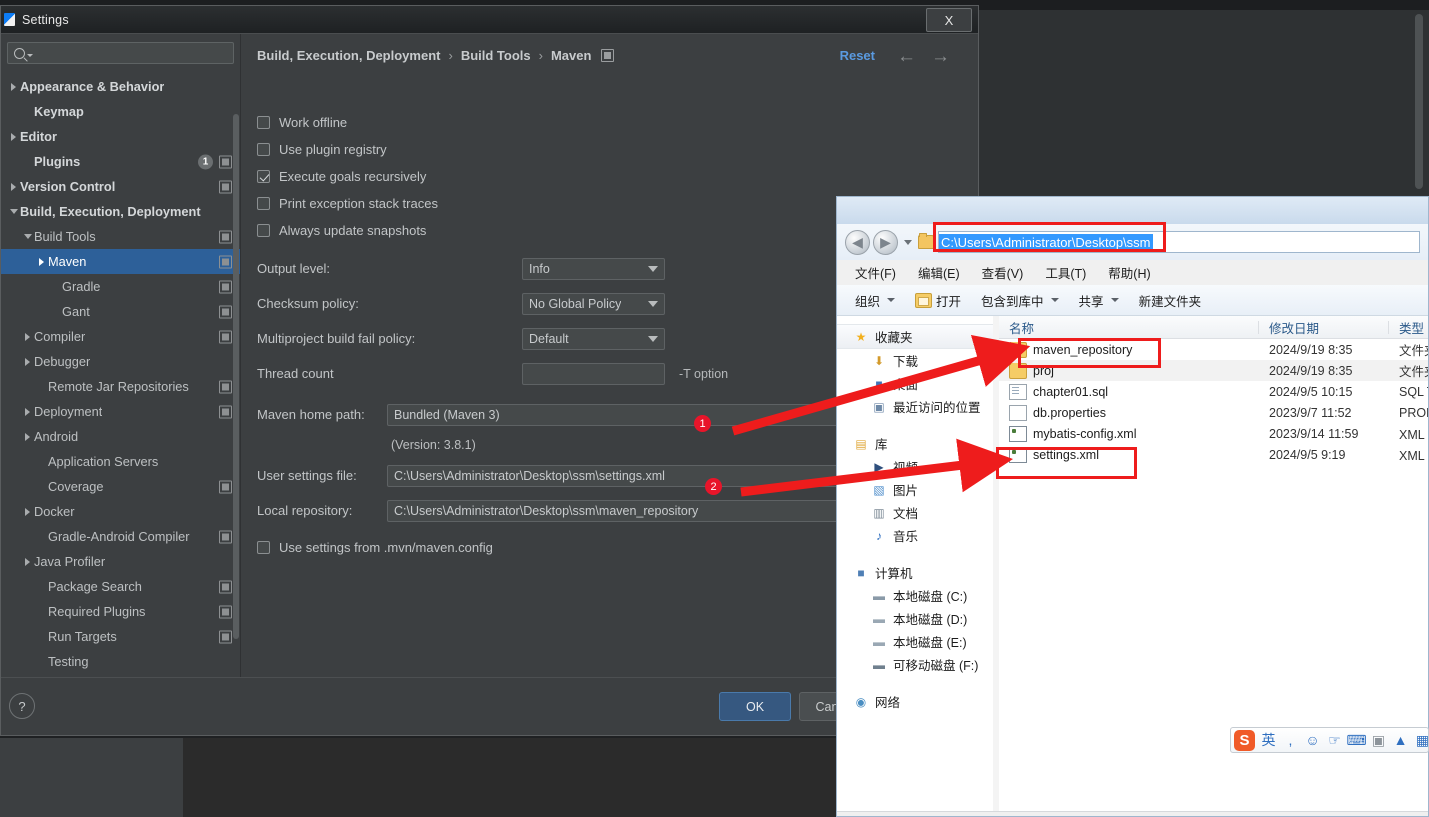 The width and height of the screenshot is (1429, 817). What do you see at coordinates (857, 55) in the screenshot?
I see `reset-button: Reset` at bounding box center [857, 55].